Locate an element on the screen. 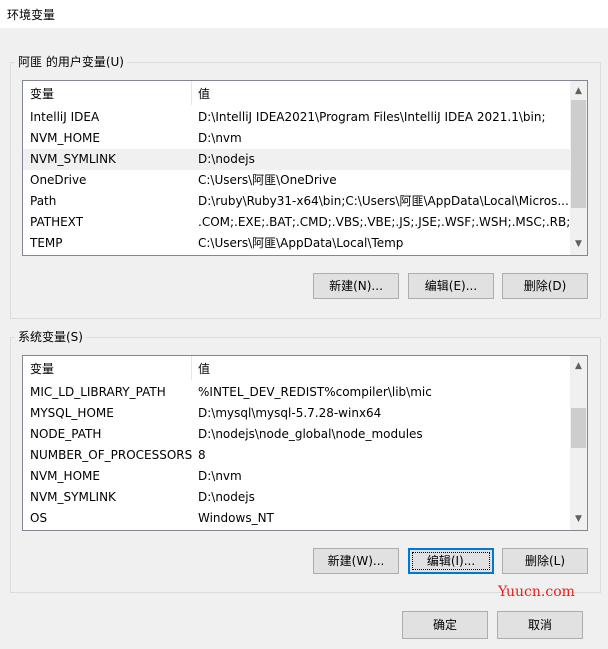 This screenshot has height=649, width=608. variable-name: OS is located at coordinates (39, 518).